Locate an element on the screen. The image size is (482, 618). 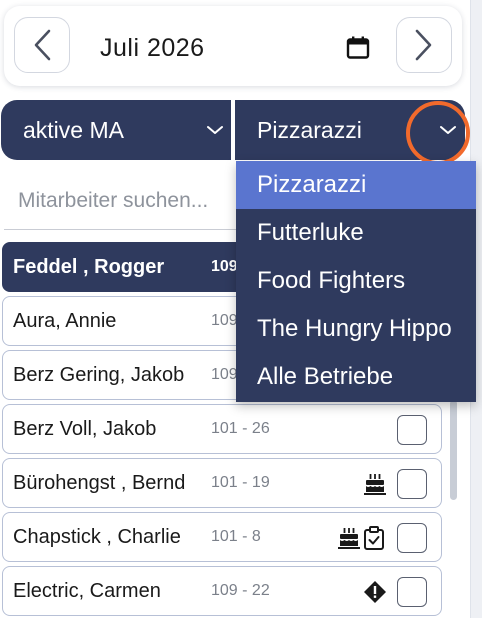
employee-code: 109 - 22 is located at coordinates (240, 590).